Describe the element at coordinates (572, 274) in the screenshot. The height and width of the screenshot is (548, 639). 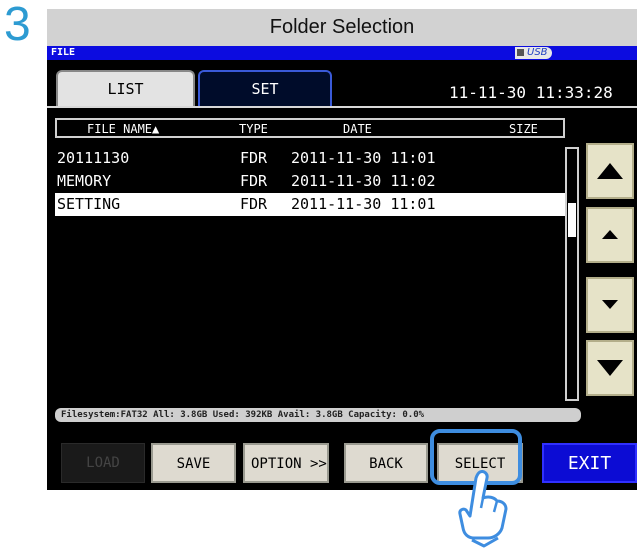
I see `scrollbar` at that location.